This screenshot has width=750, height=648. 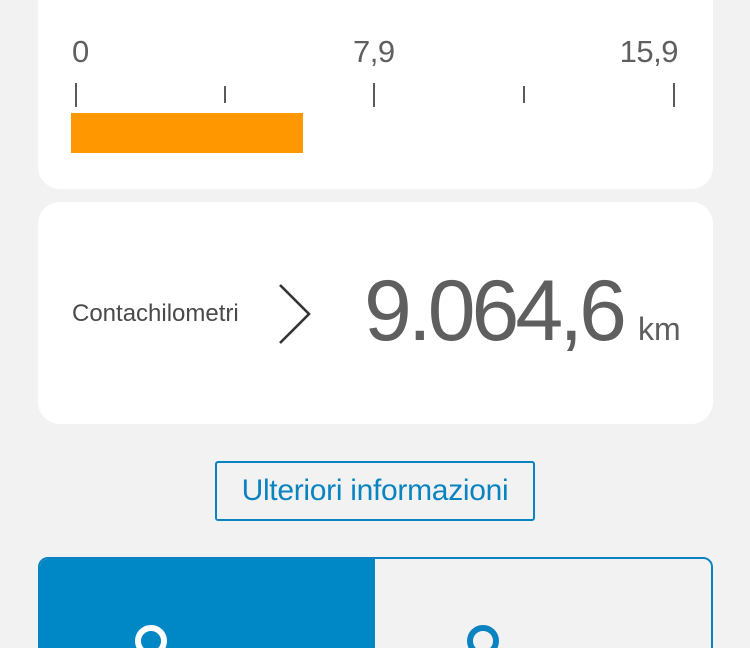 I want to click on gauge-mid-label: 7,9, so click(x=374, y=51).